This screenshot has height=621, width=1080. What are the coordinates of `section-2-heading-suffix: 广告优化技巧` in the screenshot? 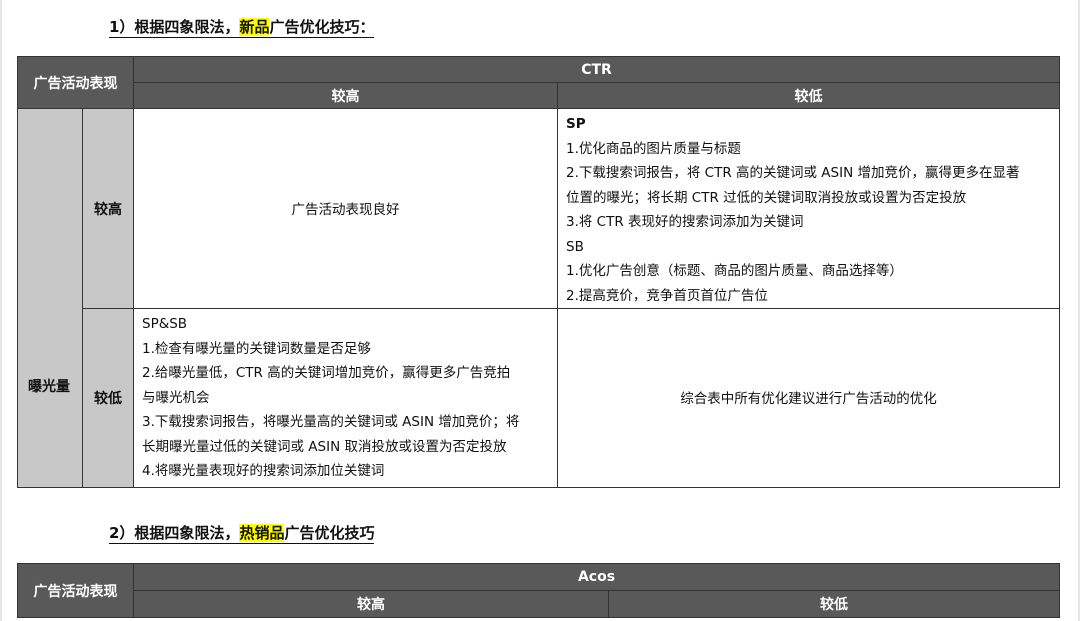 It's located at (329, 533).